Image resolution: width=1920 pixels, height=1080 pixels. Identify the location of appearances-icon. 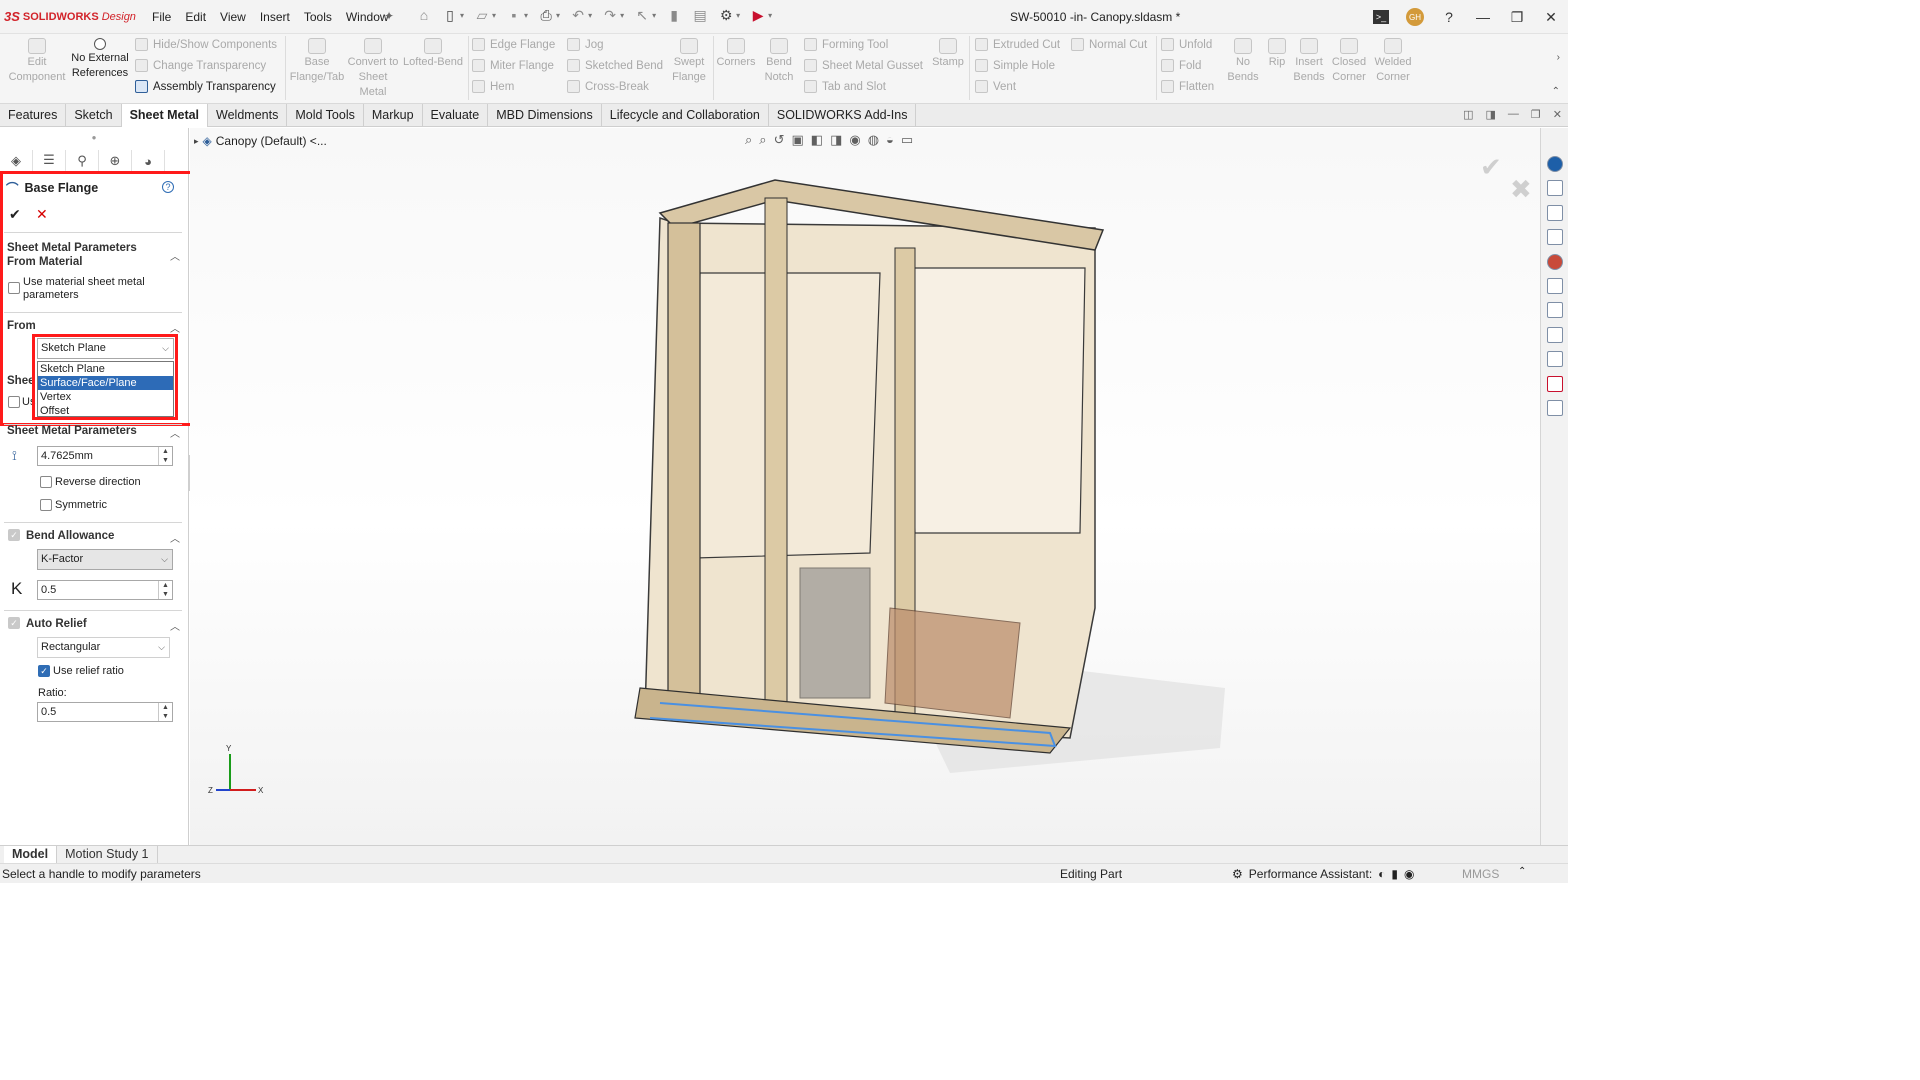
(1555, 262).